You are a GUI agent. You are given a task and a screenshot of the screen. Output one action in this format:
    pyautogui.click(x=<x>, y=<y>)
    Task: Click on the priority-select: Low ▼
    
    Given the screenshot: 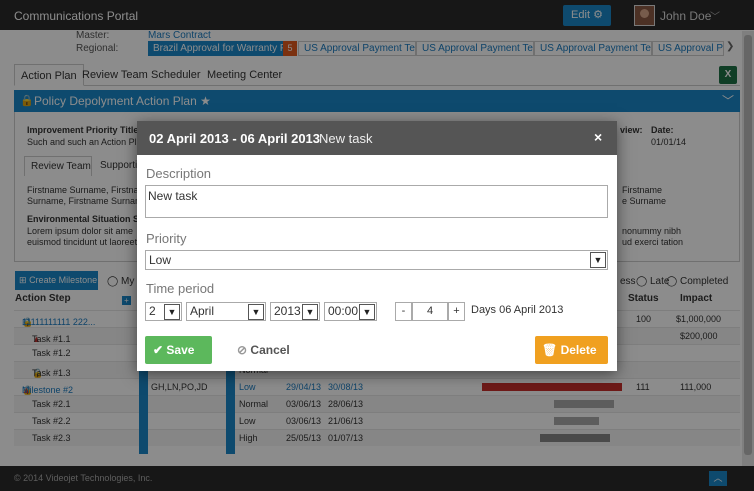 What is the action you would take?
    pyautogui.click(x=376, y=260)
    